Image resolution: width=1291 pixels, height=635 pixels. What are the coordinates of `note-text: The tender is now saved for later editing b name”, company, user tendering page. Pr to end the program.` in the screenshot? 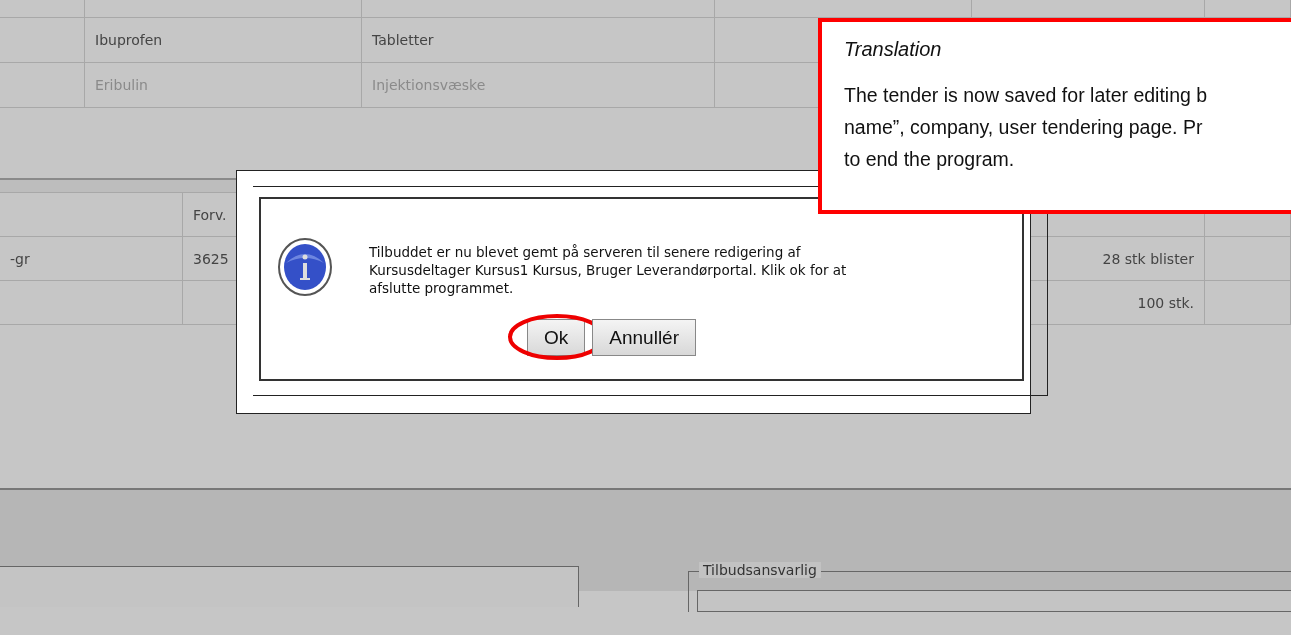 It's located at (1026, 127).